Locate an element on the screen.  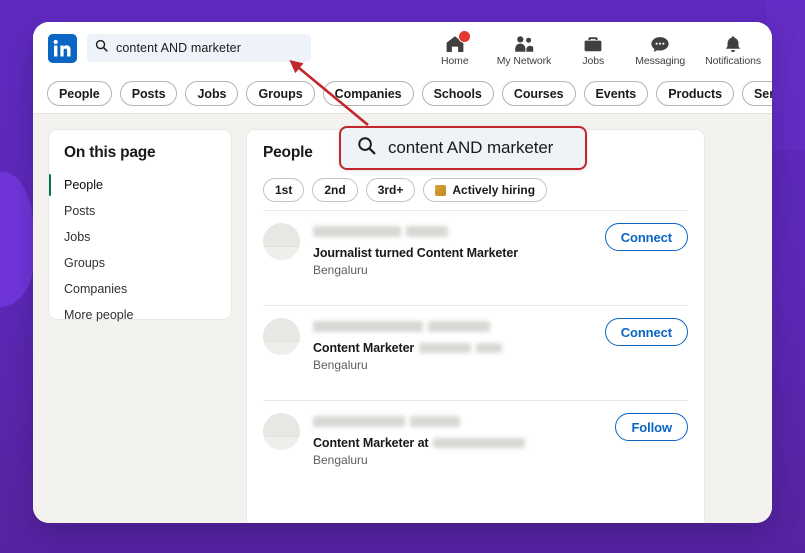
nav-item-jobs: Jobs is located at coordinates (593, 50).